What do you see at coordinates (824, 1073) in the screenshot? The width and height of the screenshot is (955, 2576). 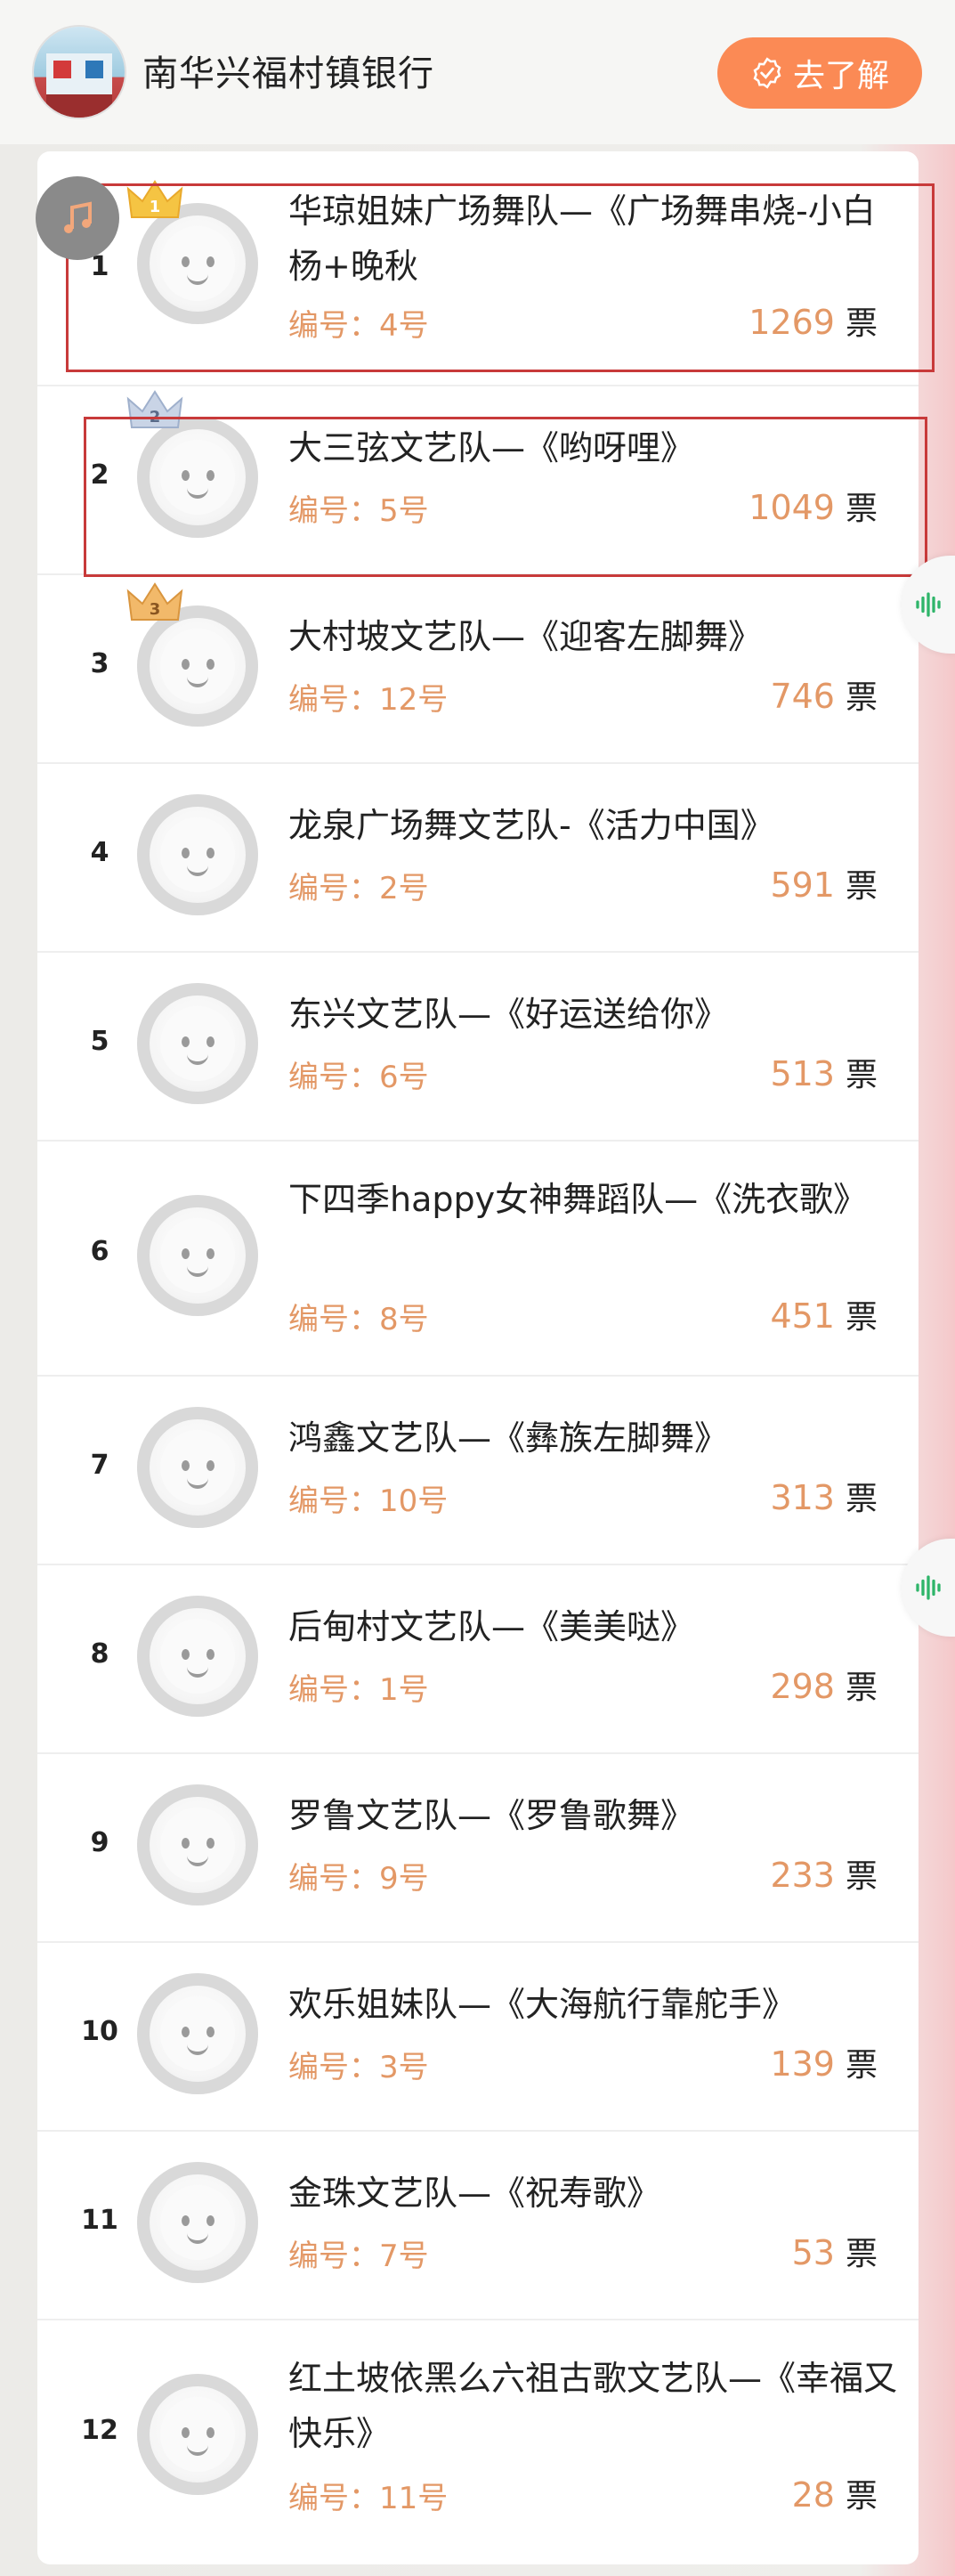 I see `vote-count: 513 票` at bounding box center [824, 1073].